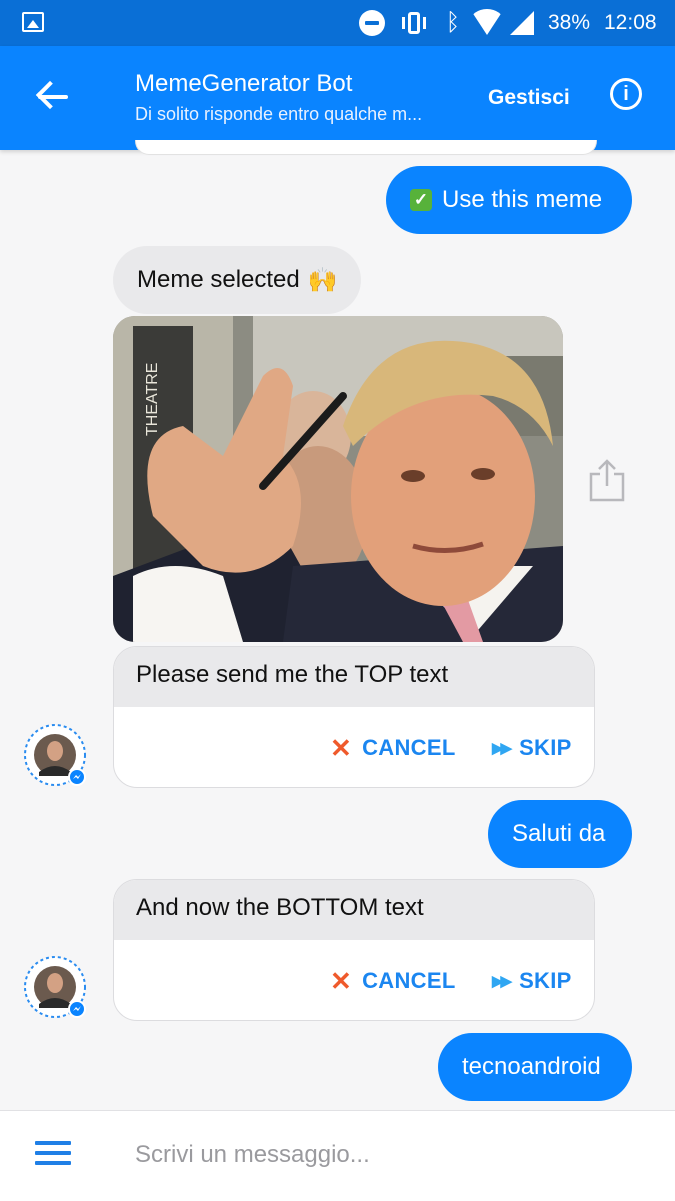 Image resolution: width=675 pixels, height=1201 pixels. I want to click on share-icon, so click(607, 480).